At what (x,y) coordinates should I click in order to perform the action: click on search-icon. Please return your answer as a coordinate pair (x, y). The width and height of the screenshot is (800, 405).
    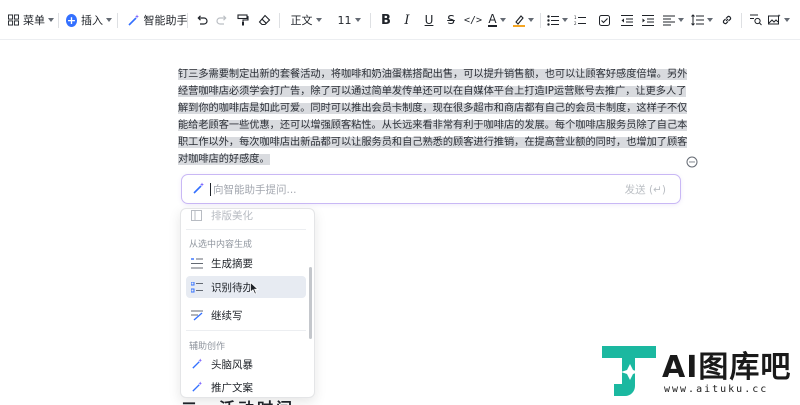
    Looking at the image, I should click on (756, 20).